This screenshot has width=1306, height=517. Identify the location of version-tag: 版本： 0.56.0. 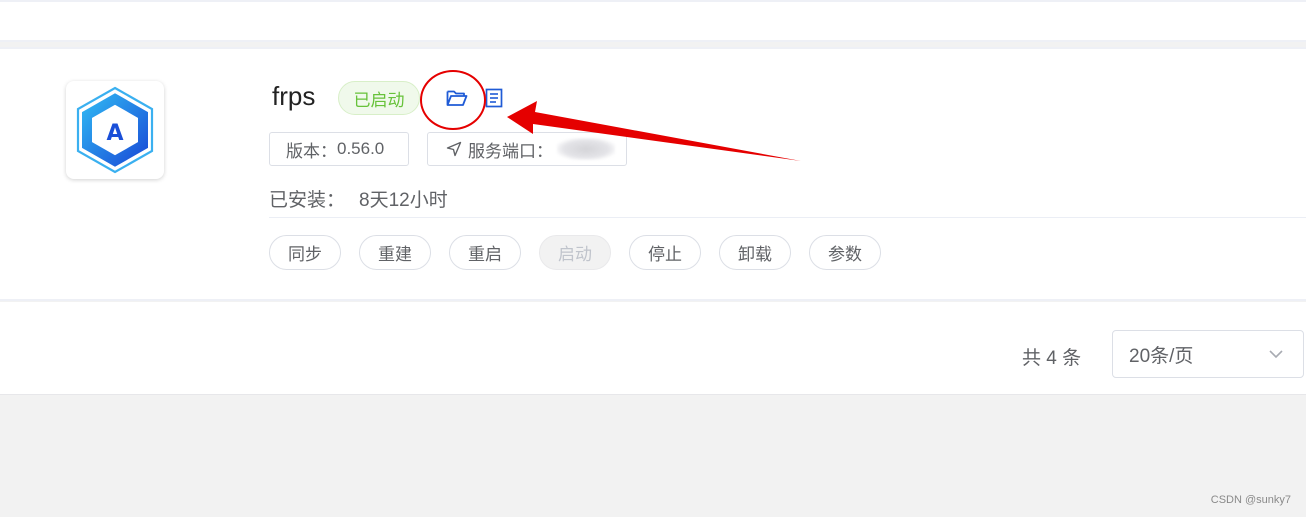
(339, 149).